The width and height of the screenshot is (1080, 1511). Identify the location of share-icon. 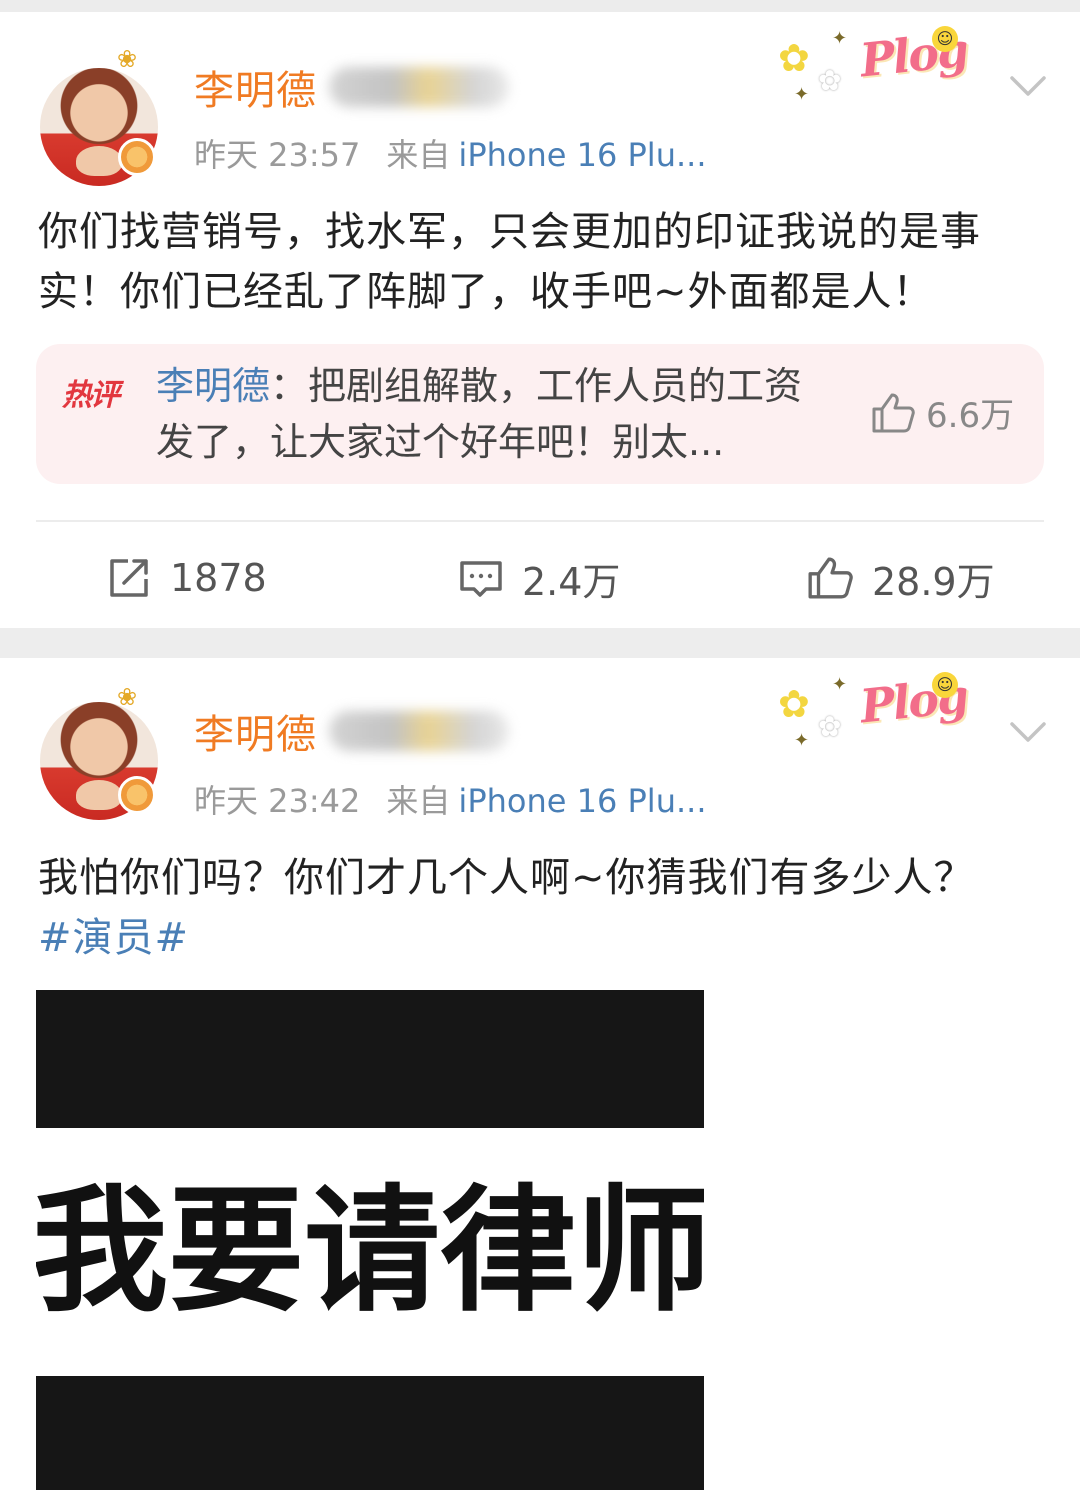
(129, 578).